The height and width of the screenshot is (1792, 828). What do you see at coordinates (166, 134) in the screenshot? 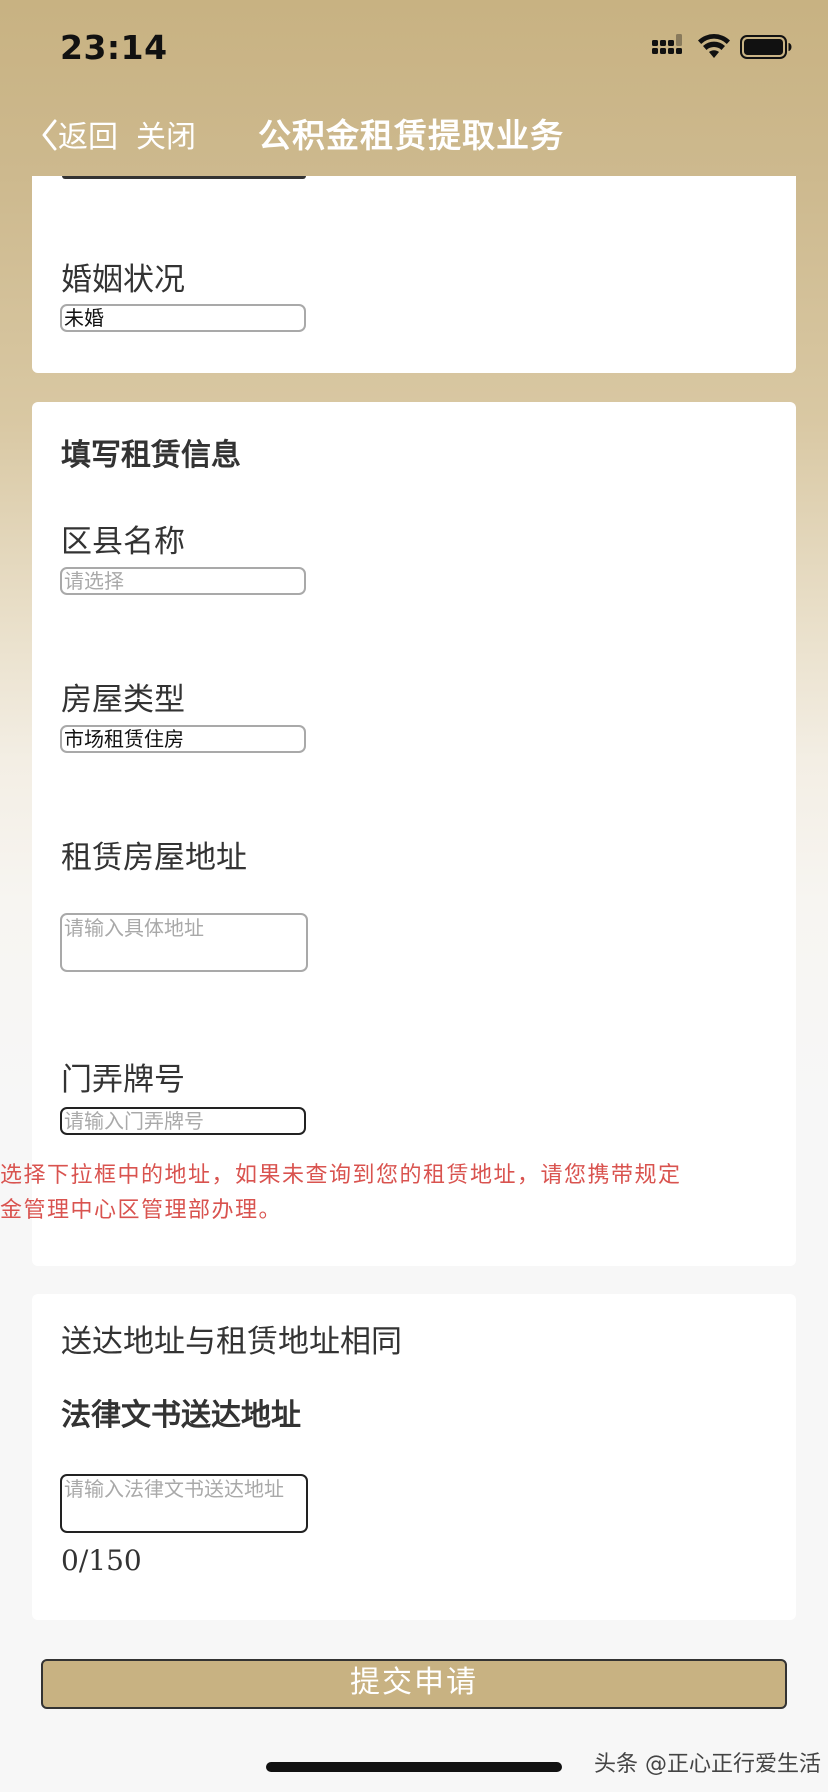
I see `close-button: 关闭` at bounding box center [166, 134].